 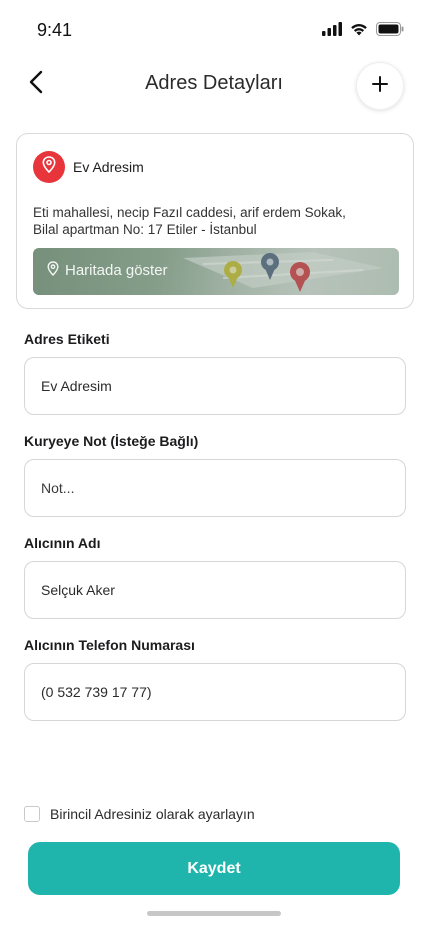 What do you see at coordinates (109, 645) in the screenshot?
I see `recipient-phone-title: Alıcının Telefon Numarası` at bounding box center [109, 645].